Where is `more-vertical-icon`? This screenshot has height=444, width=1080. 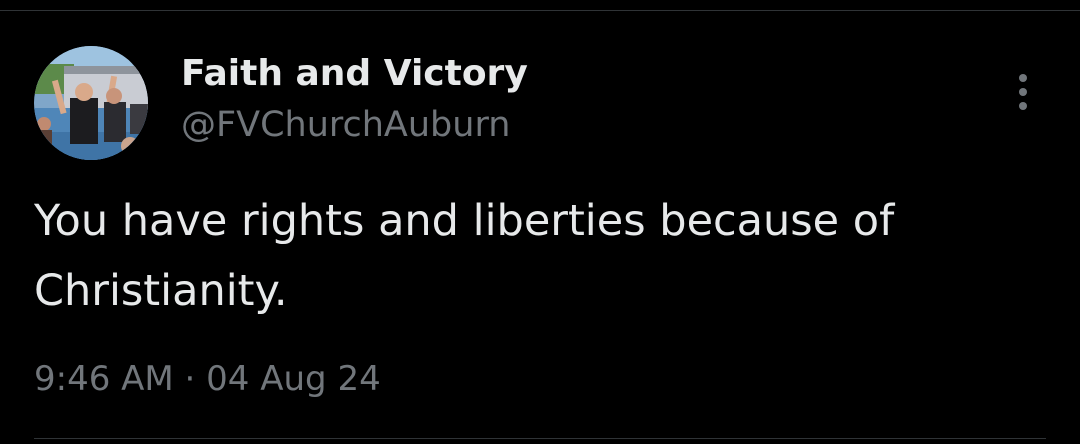 more-vertical-icon is located at coordinates (1023, 78).